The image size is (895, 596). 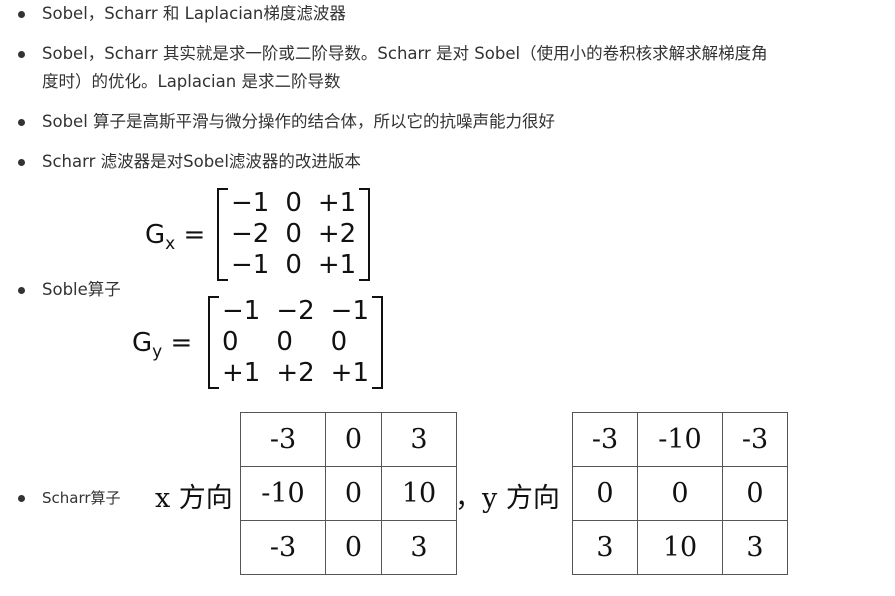 I want to click on matrix-row: 3 10 3, so click(x=680, y=547).